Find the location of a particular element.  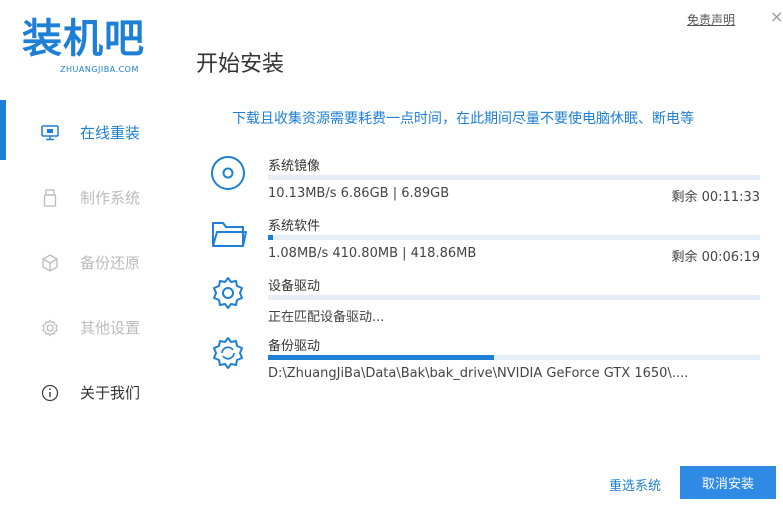

logo: 装机吧 ZHUANGJIBA.COM is located at coordinates (97, 47).